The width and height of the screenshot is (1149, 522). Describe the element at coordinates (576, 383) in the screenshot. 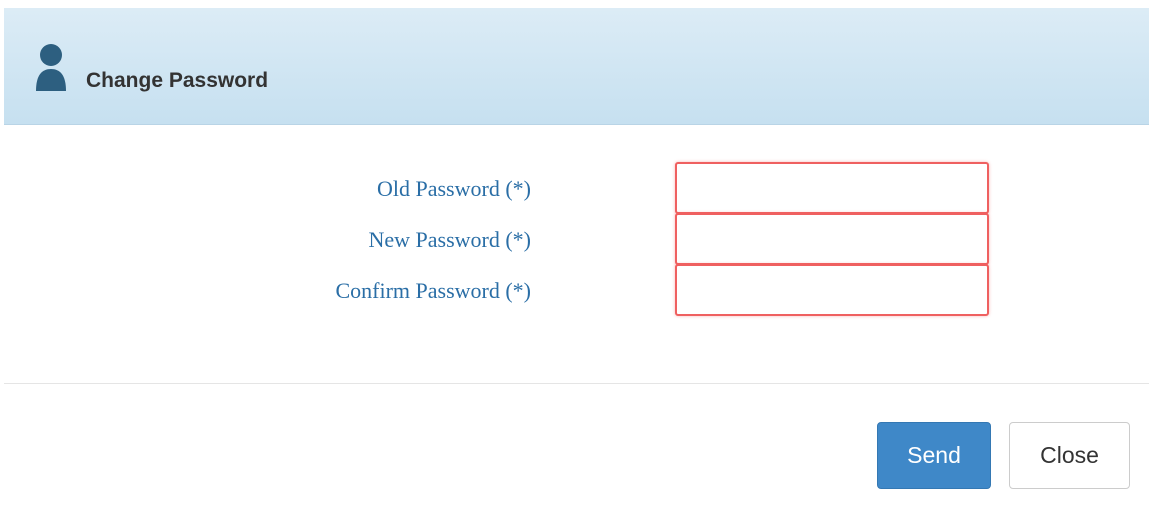

I see `footer-divider` at that location.